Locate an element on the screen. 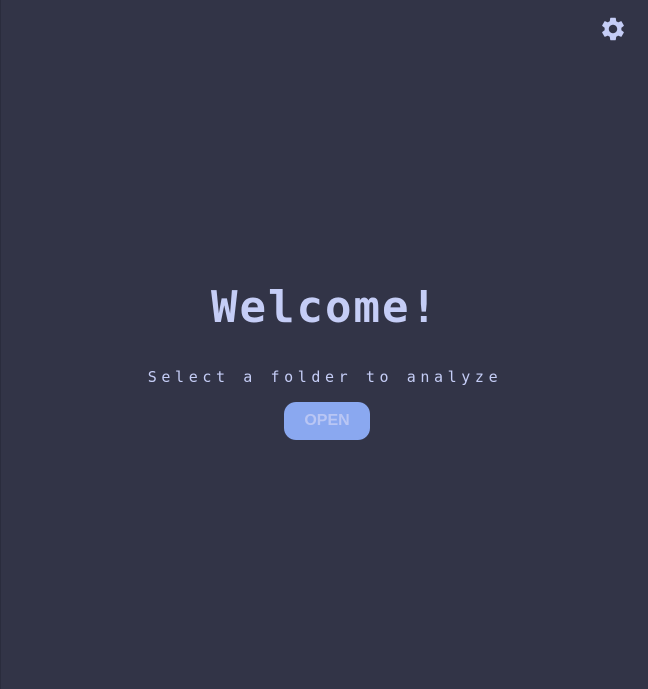  settings-button is located at coordinates (612, 28).